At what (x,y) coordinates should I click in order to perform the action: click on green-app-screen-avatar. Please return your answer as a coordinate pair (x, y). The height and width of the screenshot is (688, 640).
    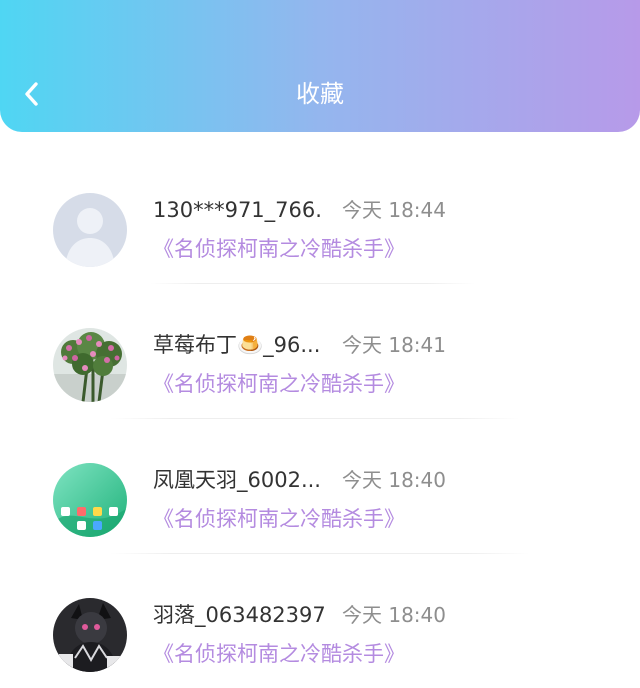
    Looking at the image, I should click on (90, 500).